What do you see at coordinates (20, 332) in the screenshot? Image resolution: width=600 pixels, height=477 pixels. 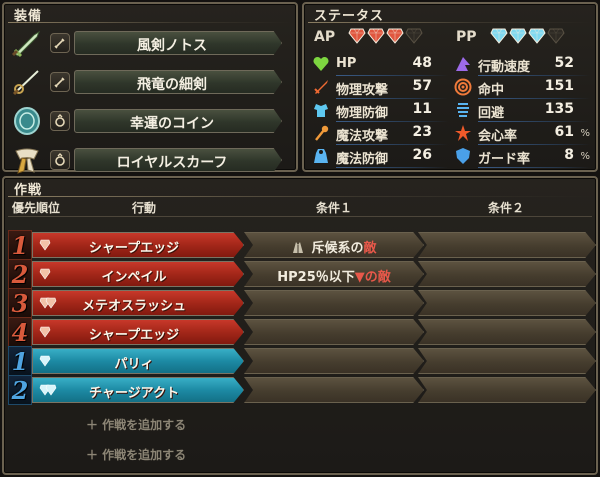 I see `priority-number: 4` at bounding box center [20, 332].